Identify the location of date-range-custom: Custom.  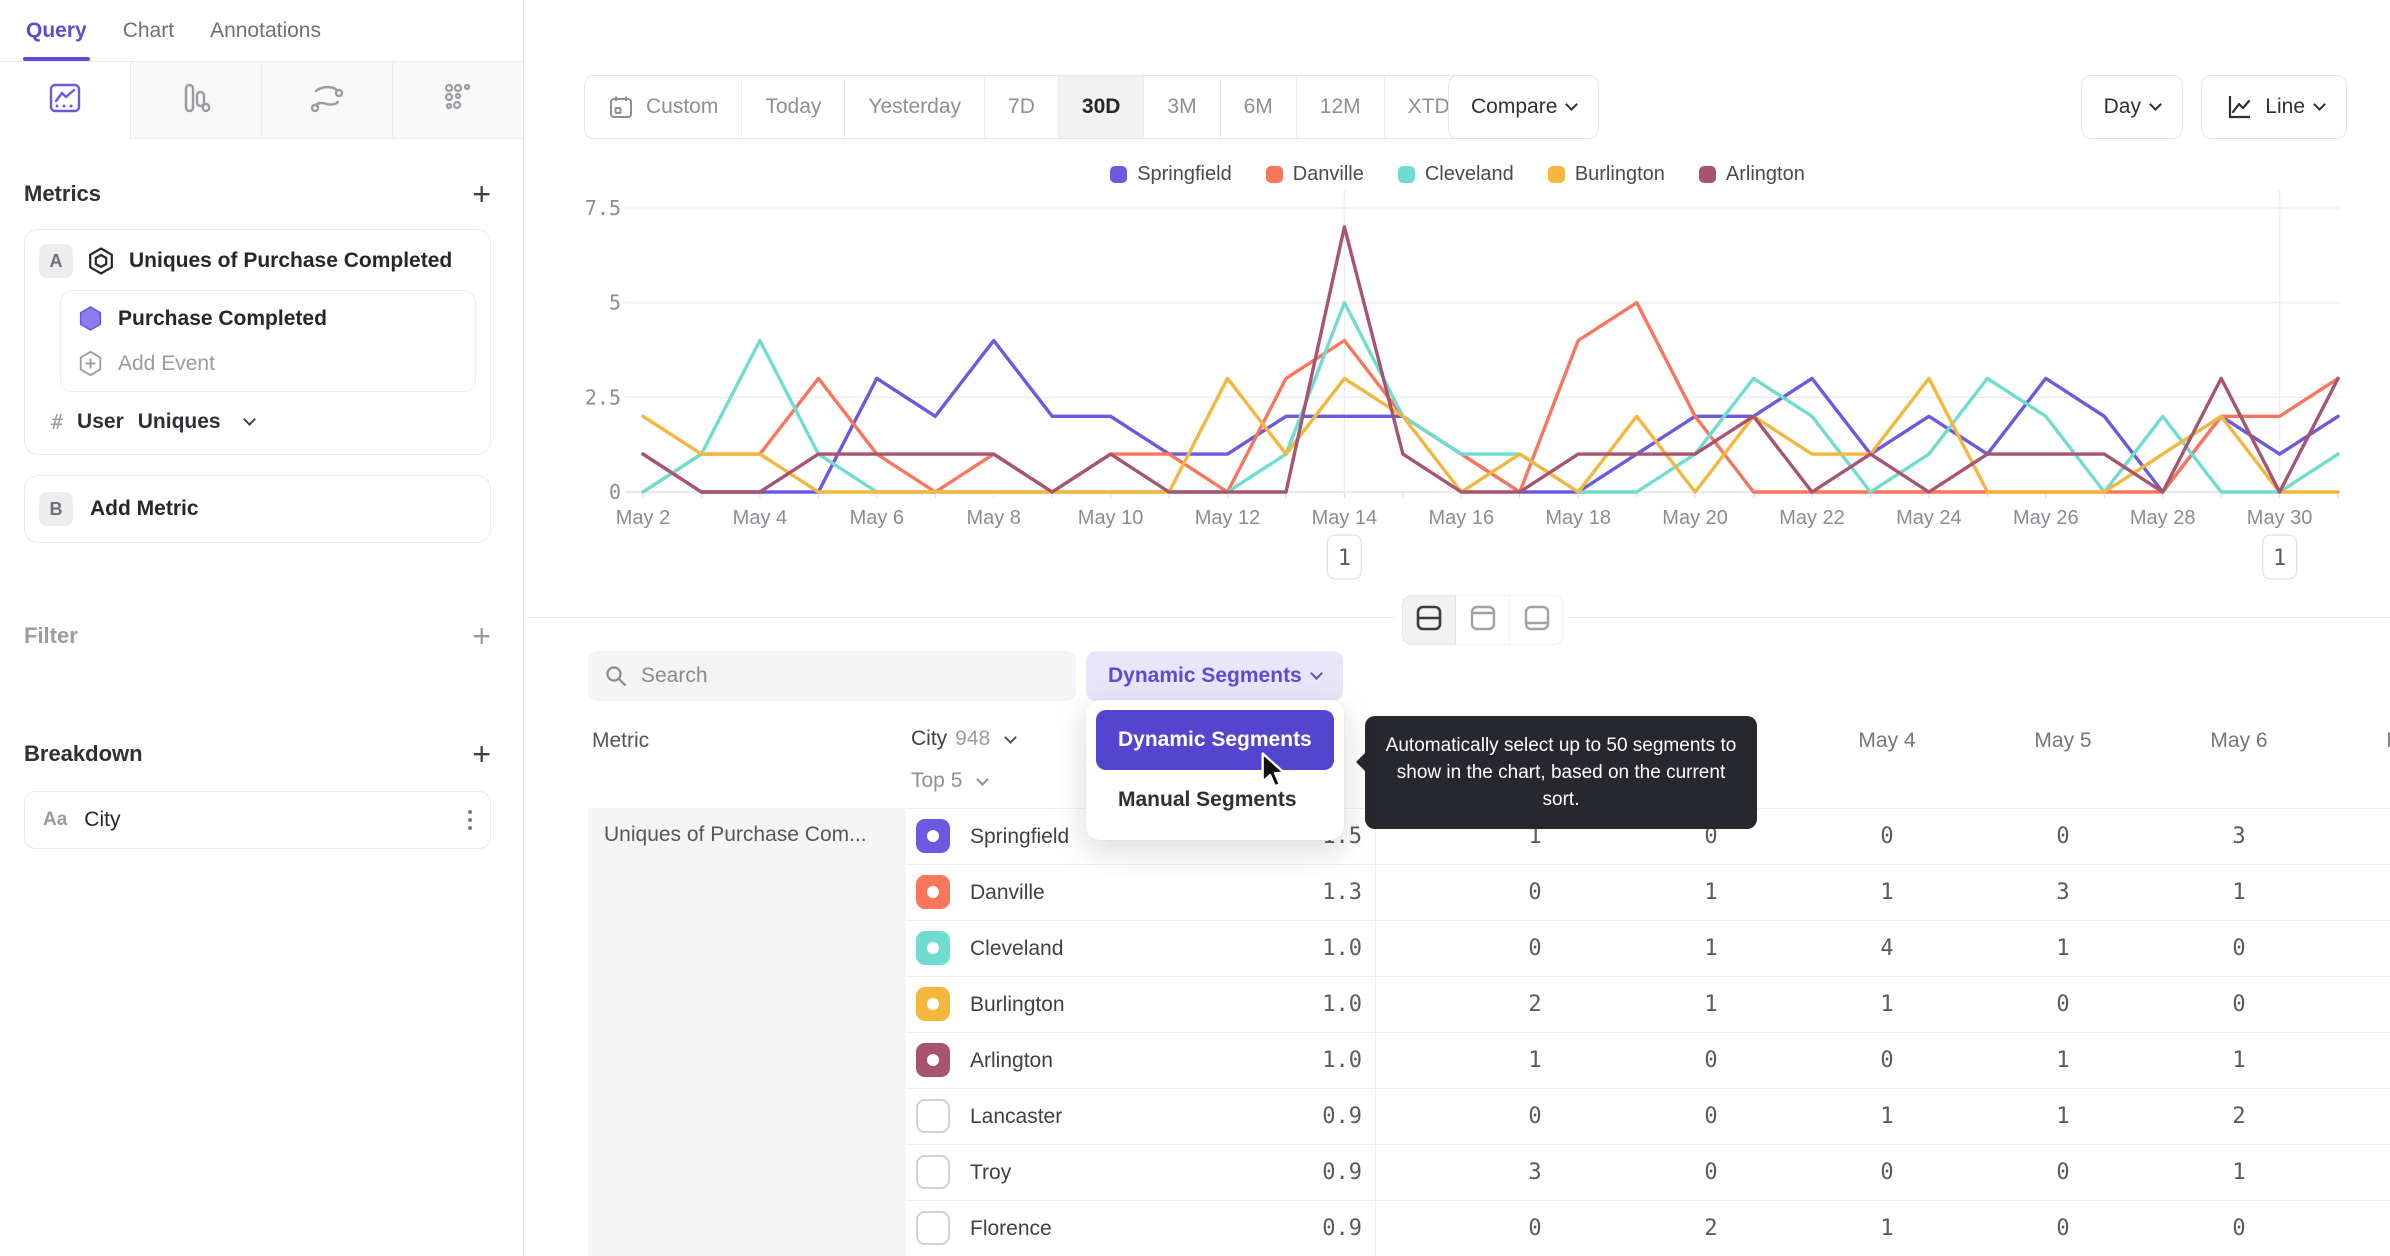
(663, 107).